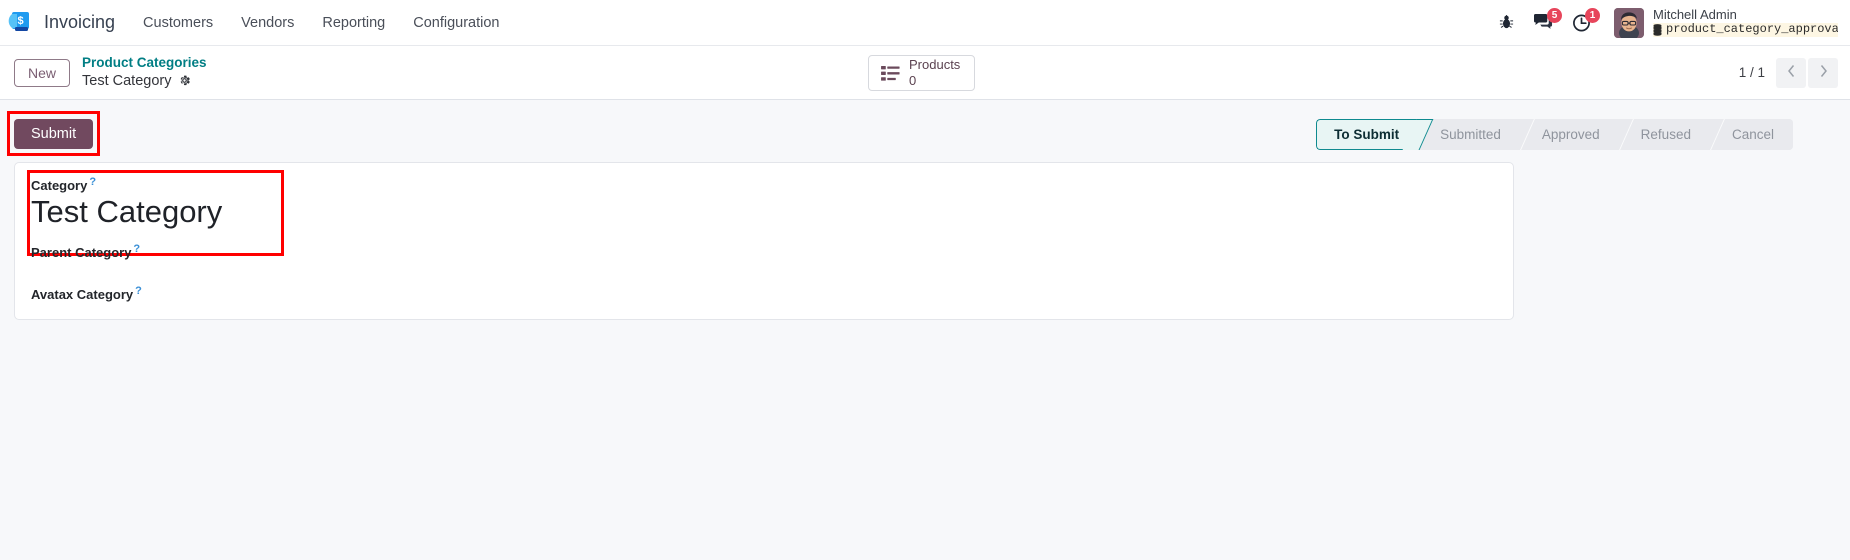 This screenshot has width=1850, height=560. Describe the element at coordinates (267, 23) in the screenshot. I see `menu-item-vendors: Vendors` at that location.